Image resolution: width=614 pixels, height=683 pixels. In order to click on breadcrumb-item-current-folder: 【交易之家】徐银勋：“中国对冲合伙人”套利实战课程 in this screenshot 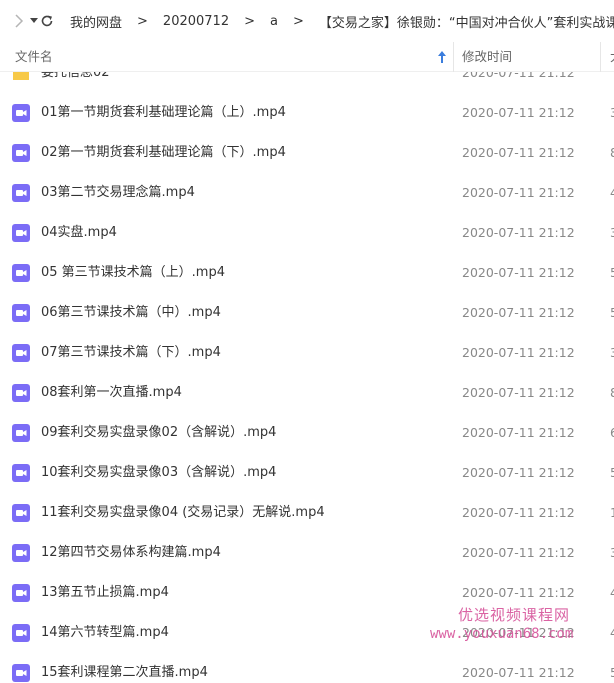, I will do `click(465, 21)`.